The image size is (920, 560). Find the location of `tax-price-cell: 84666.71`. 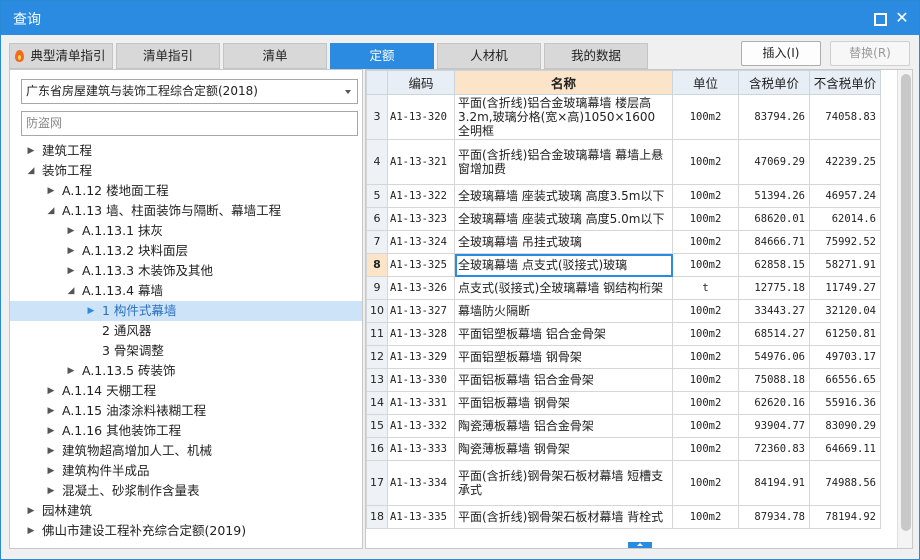

tax-price-cell: 84666.71 is located at coordinates (774, 242).